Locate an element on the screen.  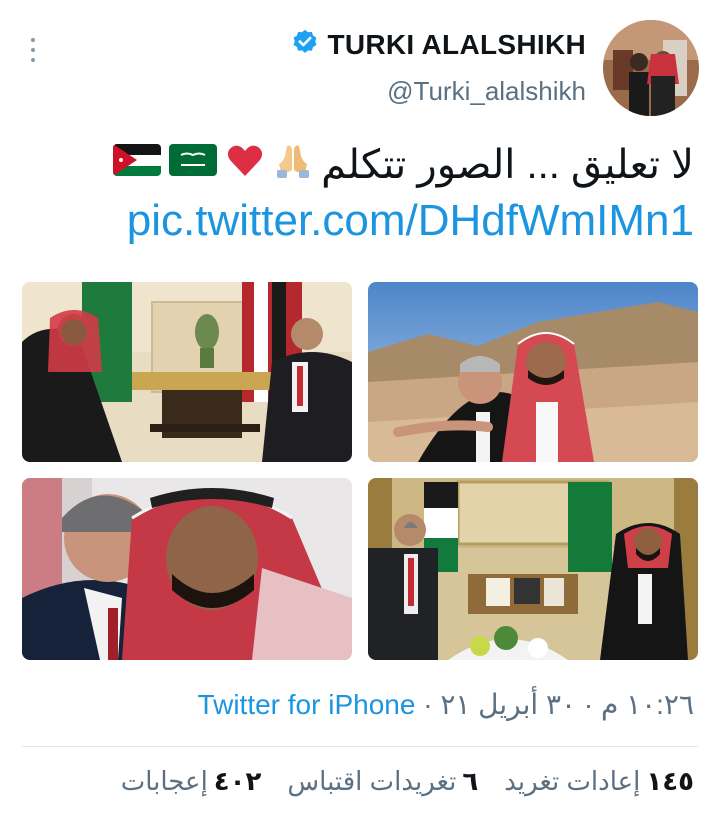
retweets-label: إعادات تغريد is located at coordinates (572, 781).